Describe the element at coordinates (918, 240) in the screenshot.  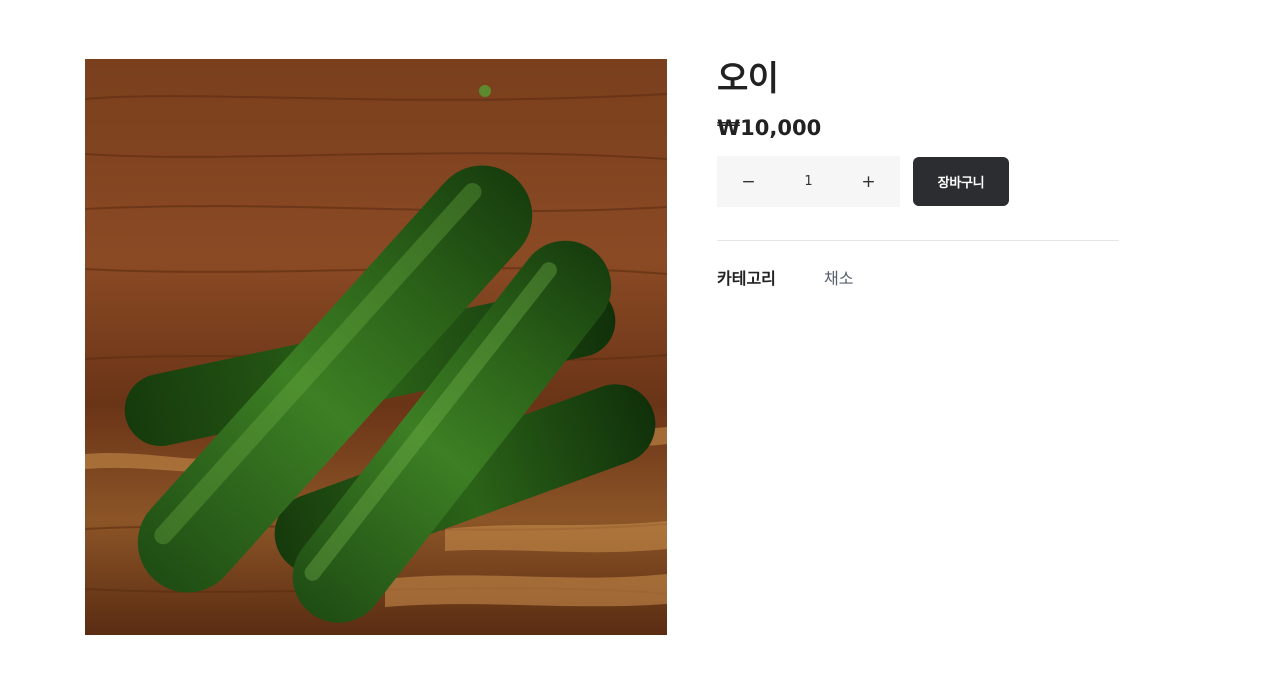
I see `divider` at that location.